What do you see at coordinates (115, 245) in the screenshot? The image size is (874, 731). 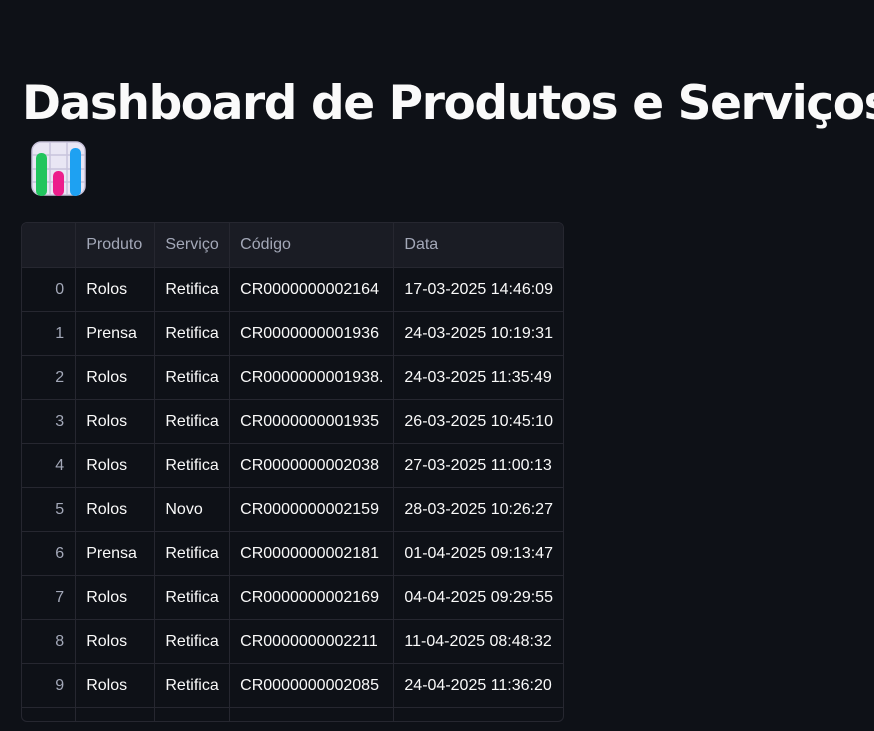 I see `column-header-produto: Produto` at bounding box center [115, 245].